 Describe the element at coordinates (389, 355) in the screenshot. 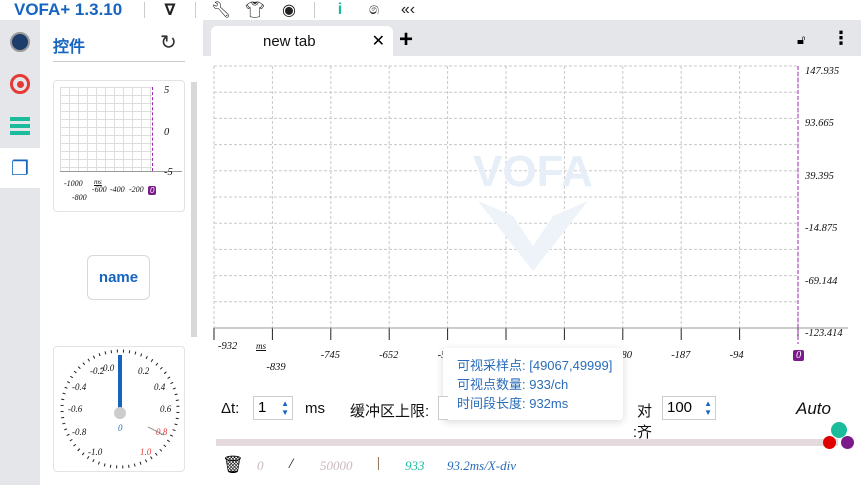

I see `x-tick-label: -652` at that location.